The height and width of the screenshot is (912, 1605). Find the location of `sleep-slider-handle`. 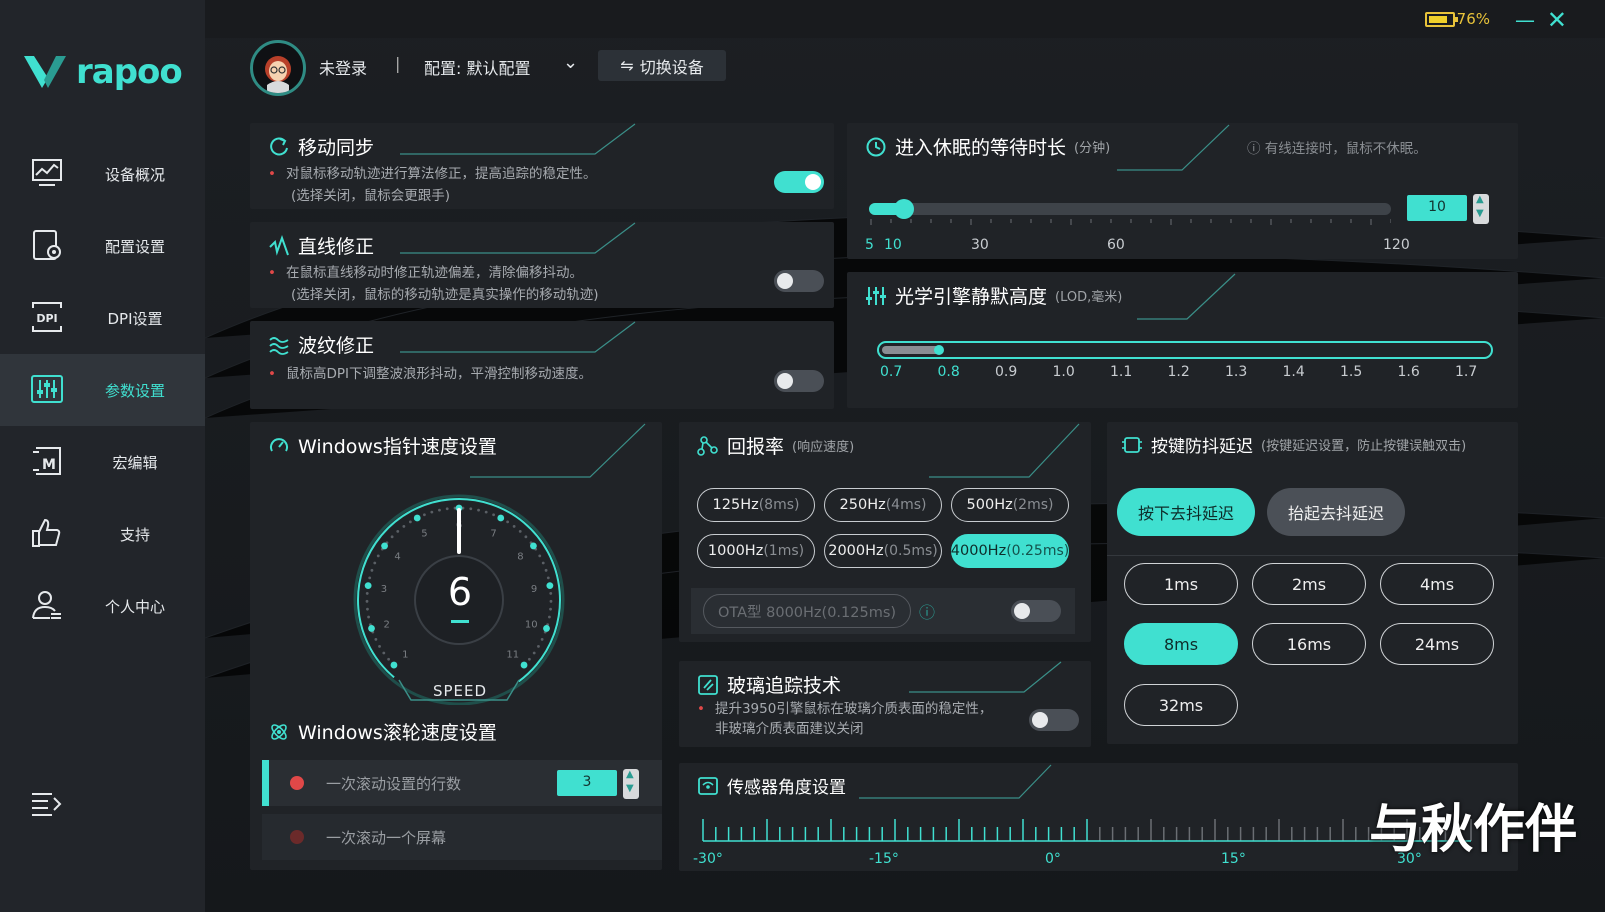

sleep-slider-handle is located at coordinates (903, 209).